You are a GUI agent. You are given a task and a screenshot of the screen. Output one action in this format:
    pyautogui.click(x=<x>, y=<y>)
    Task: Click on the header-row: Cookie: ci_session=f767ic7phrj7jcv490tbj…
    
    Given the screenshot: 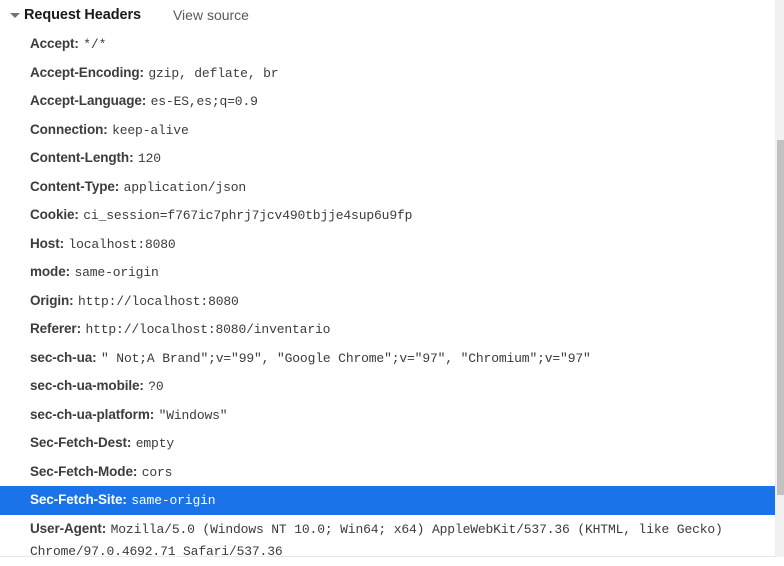 What is the action you would take?
    pyautogui.click(x=392, y=215)
    